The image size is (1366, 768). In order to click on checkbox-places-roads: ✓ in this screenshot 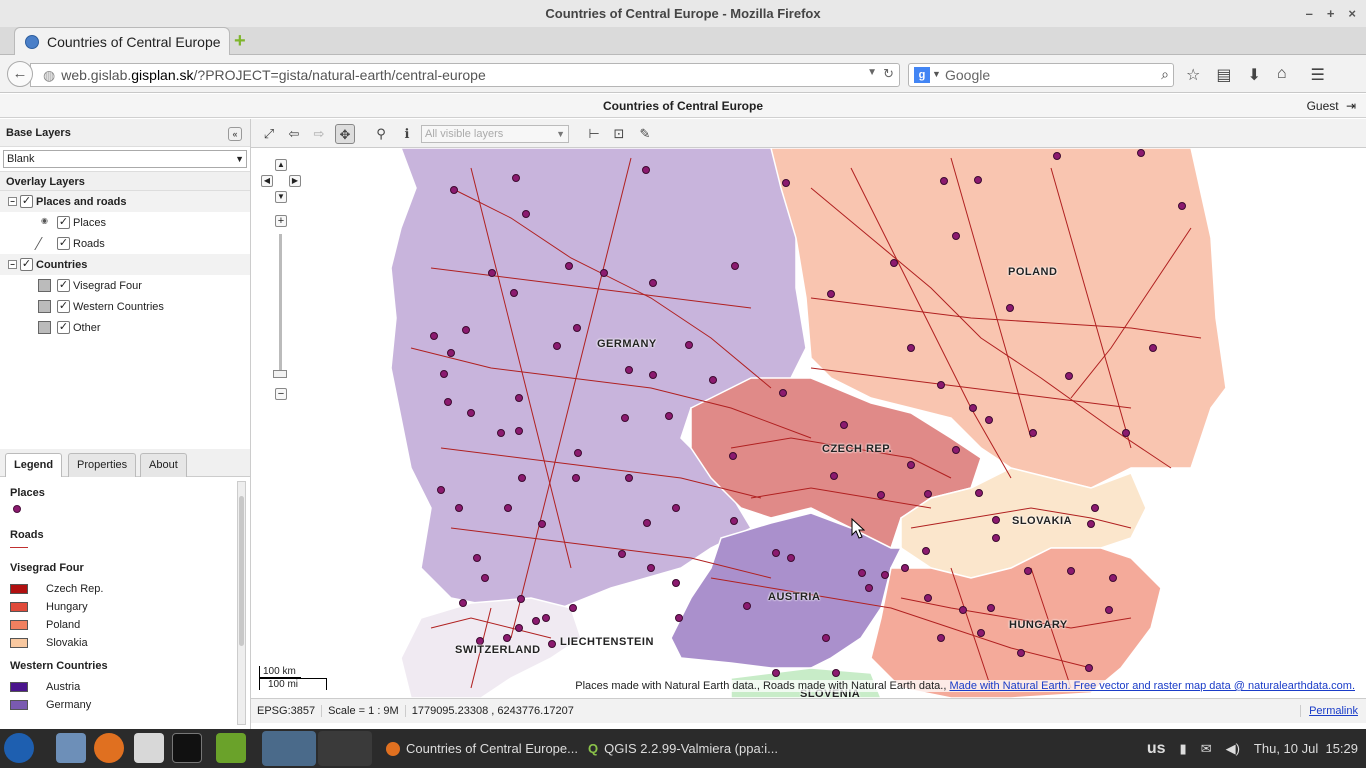, I will do `click(26, 201)`.